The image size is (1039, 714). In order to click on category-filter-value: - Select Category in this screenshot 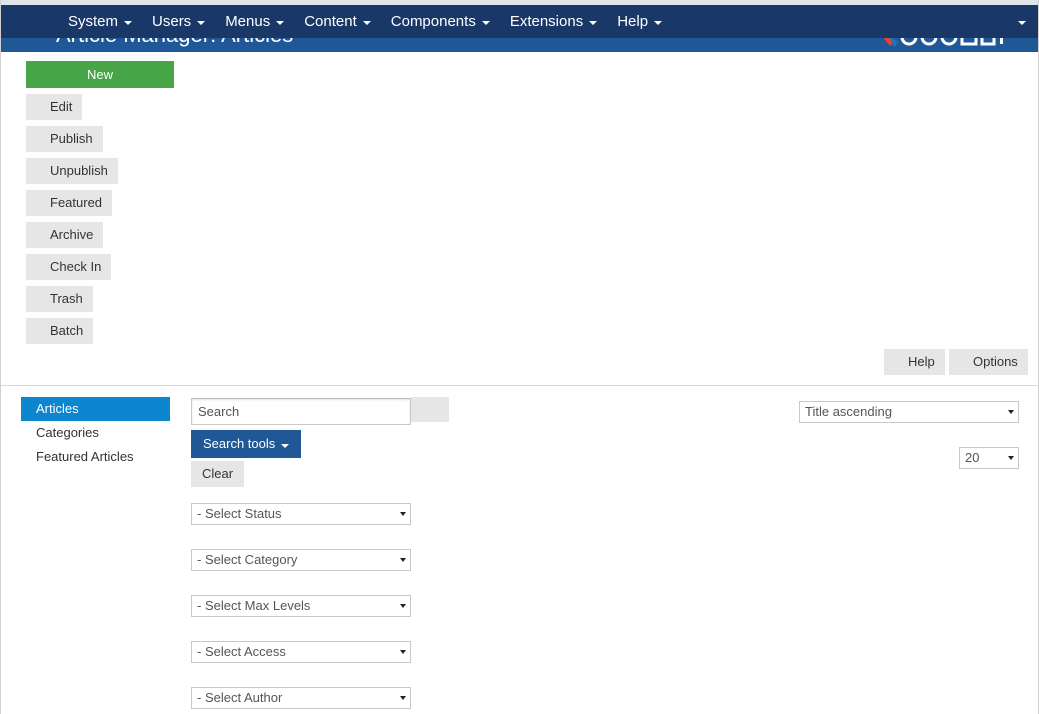, I will do `click(247, 559)`.